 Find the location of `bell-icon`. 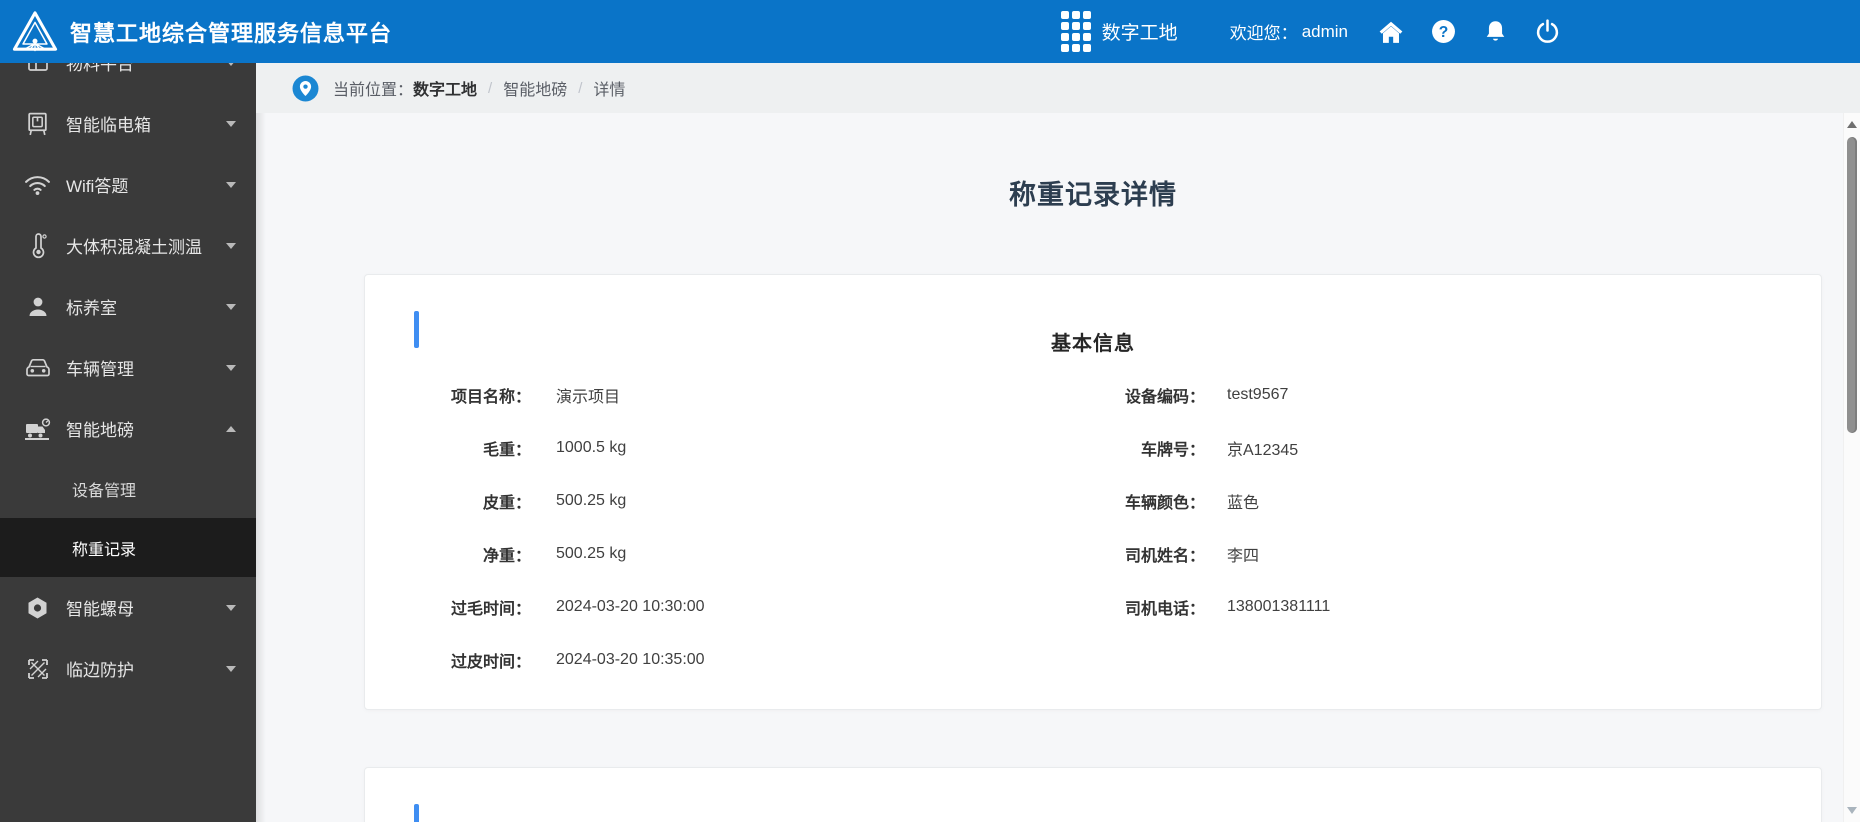

bell-icon is located at coordinates (1495, 32).